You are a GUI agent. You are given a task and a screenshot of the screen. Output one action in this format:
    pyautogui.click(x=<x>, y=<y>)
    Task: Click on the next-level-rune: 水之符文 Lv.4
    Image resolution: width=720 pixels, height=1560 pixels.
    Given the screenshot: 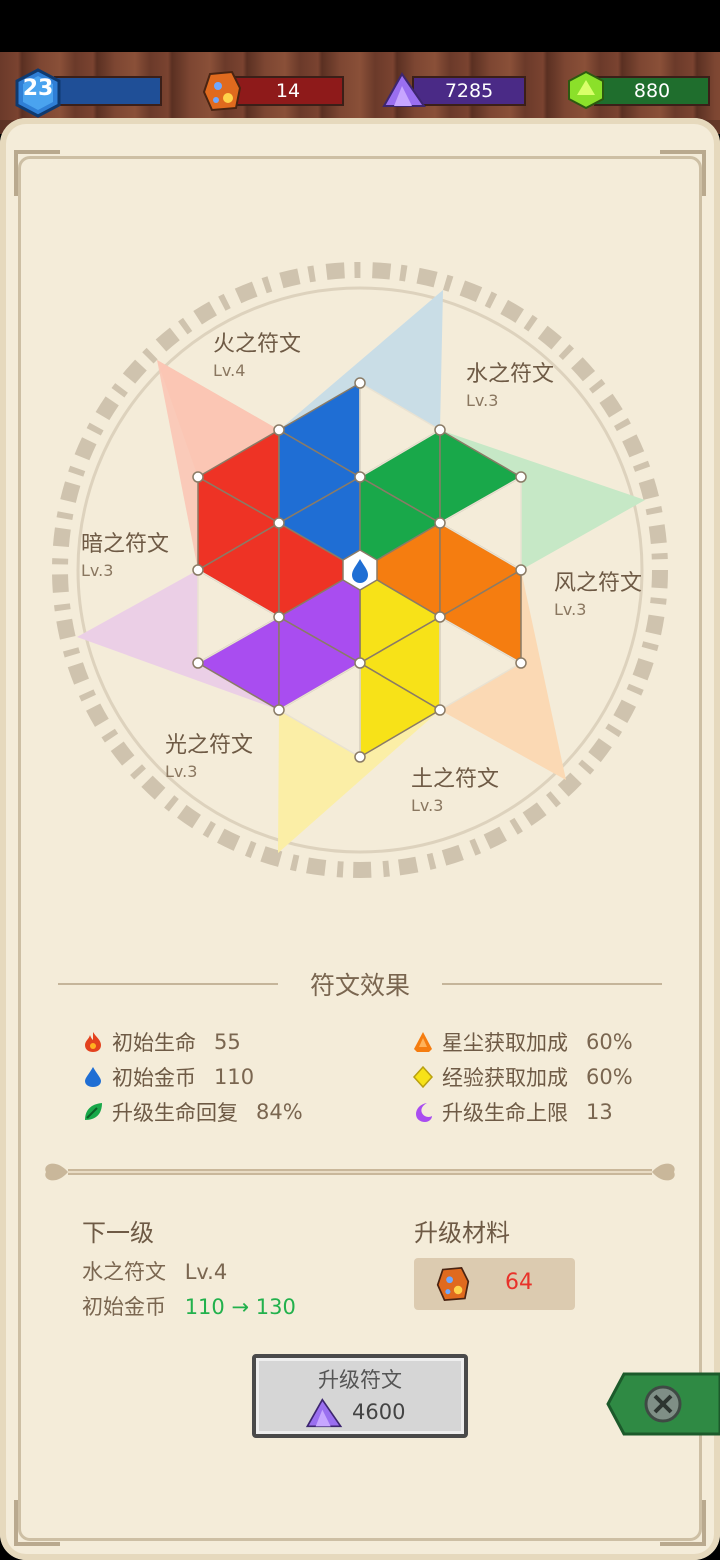 What is the action you would take?
    pyautogui.click(x=154, y=1271)
    